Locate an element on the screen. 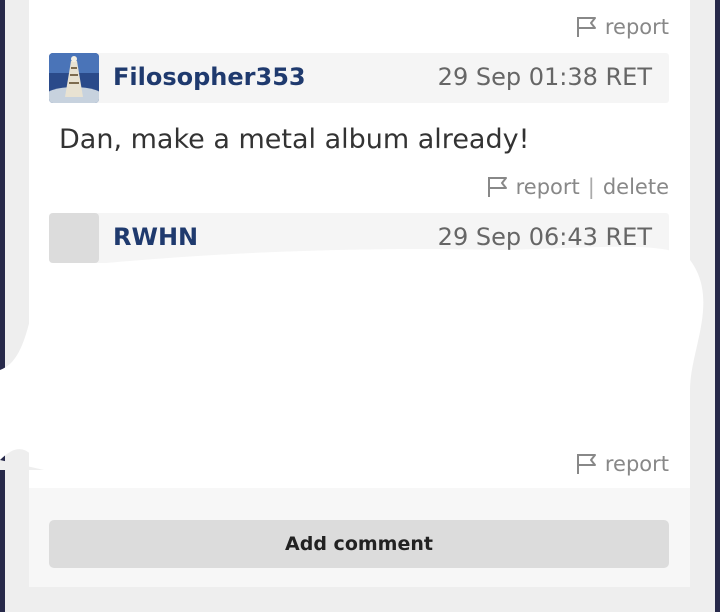  comment-timestamp: 29 Sep 01:38 RET is located at coordinates (544, 77).